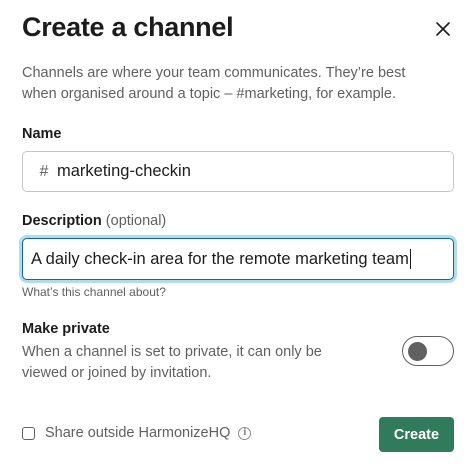 The image size is (474, 467). I want to click on share-outside-option: Share outside HarmonizeHQ i, so click(137, 433).